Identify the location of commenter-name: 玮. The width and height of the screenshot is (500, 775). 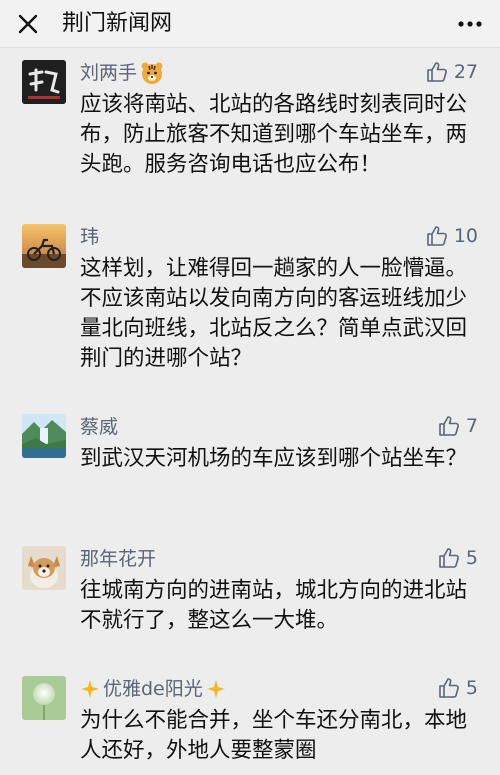
(89, 237).